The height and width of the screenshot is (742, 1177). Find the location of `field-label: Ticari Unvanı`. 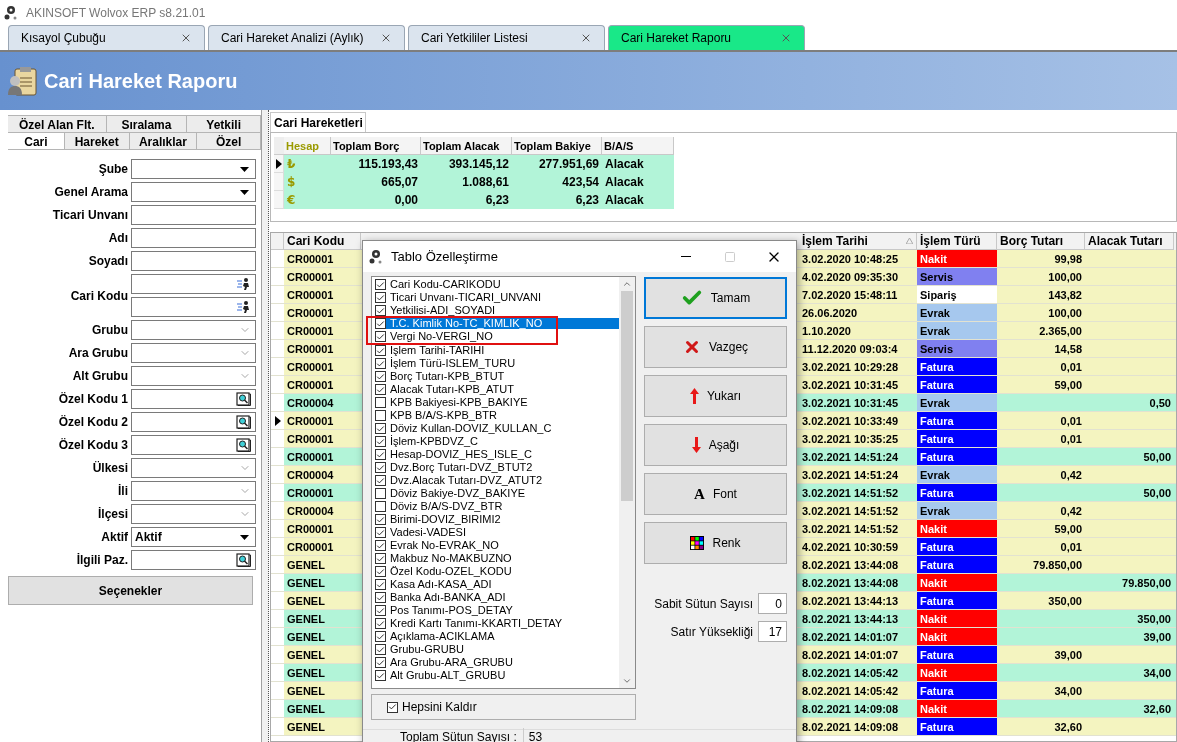

field-label: Ticari Unvanı is located at coordinates (89, 215).